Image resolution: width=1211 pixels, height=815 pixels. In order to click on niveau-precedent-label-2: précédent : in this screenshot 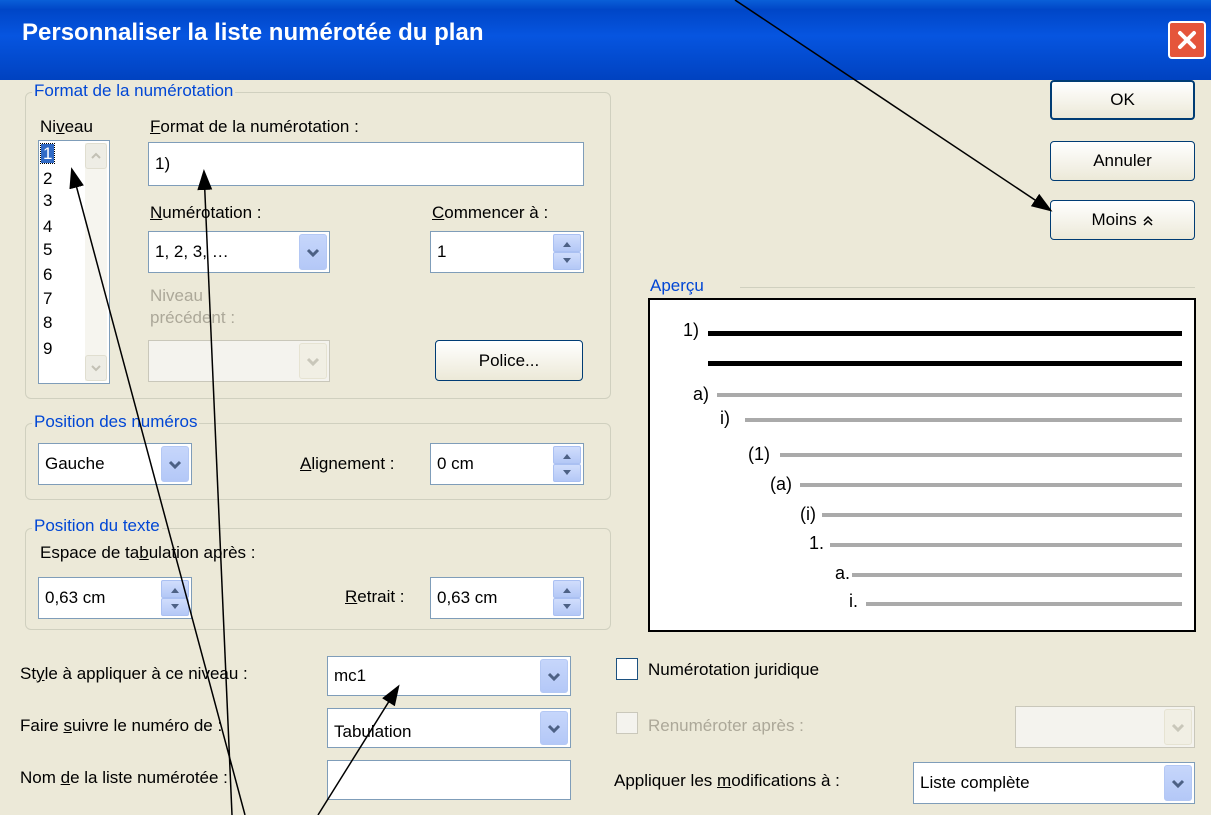, I will do `click(193, 317)`.